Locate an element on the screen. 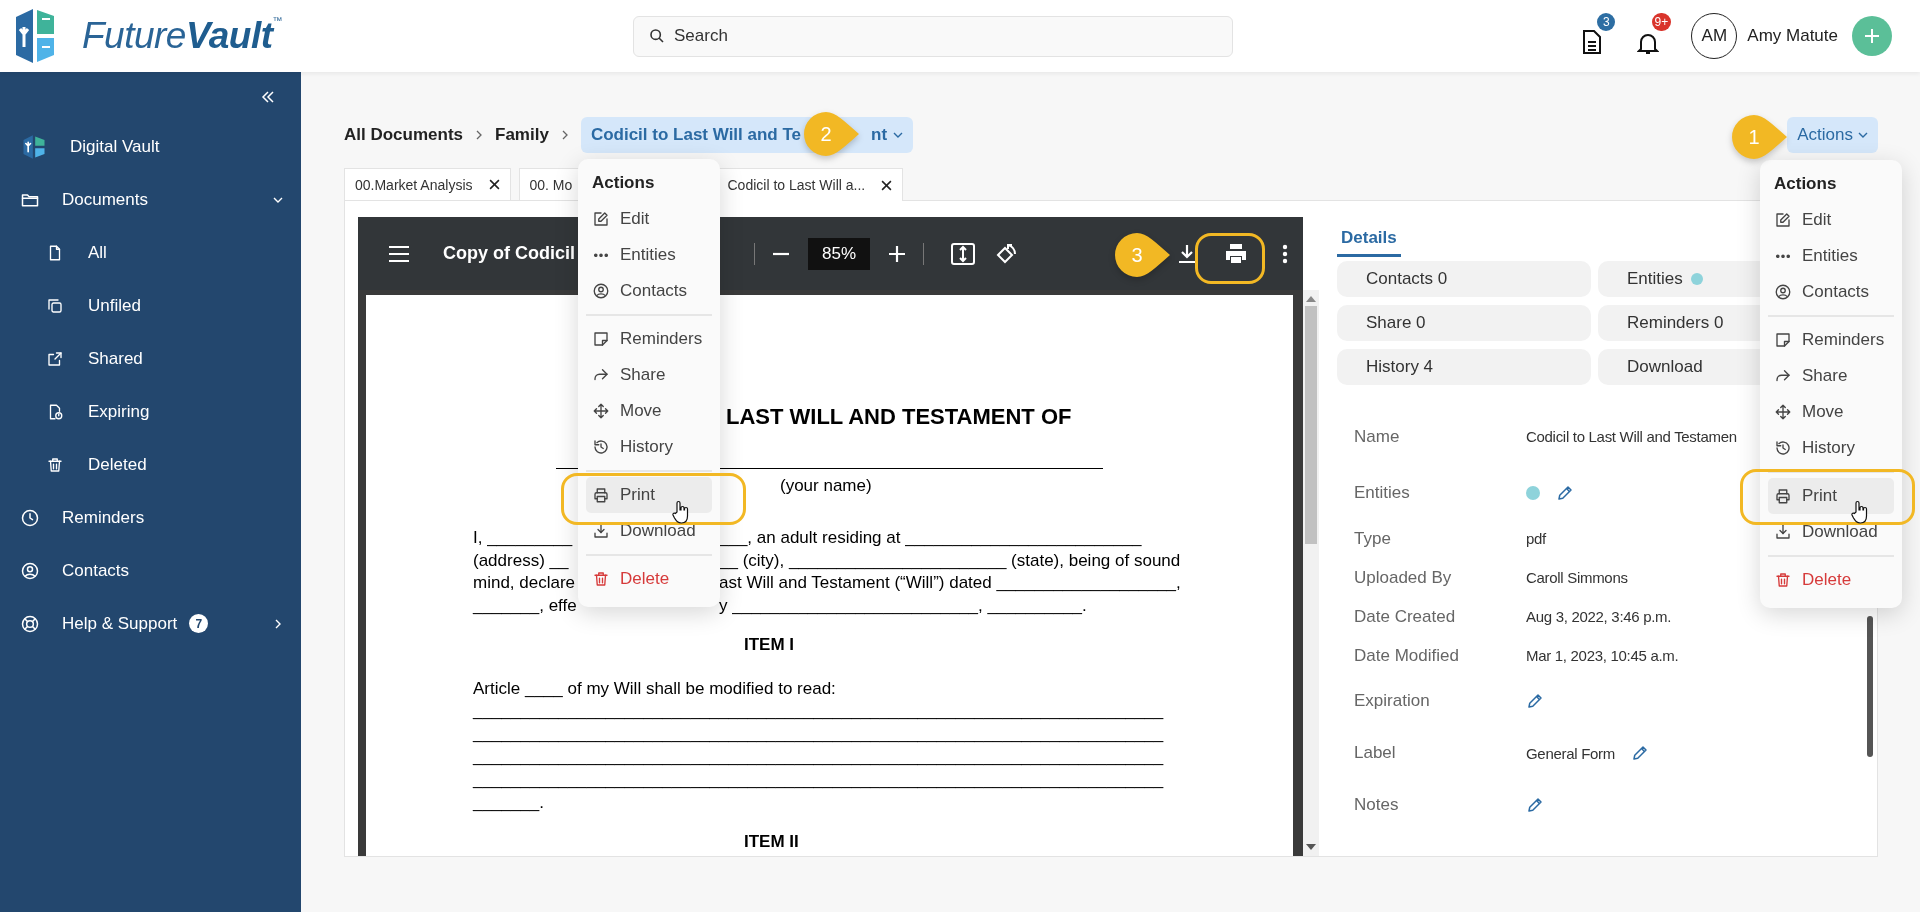 The width and height of the screenshot is (1920, 912). menu-icon is located at coordinates (399, 253).